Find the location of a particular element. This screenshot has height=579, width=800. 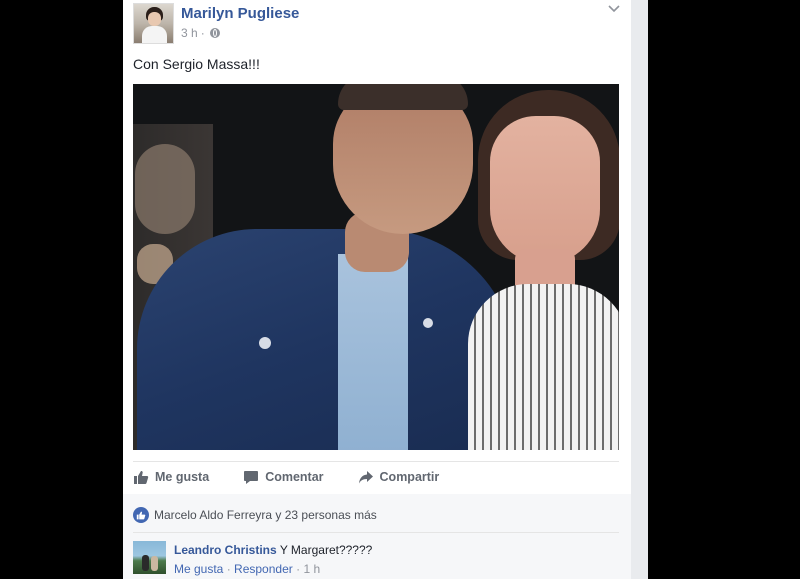

comment-like-link: Me gusta is located at coordinates (198, 569).